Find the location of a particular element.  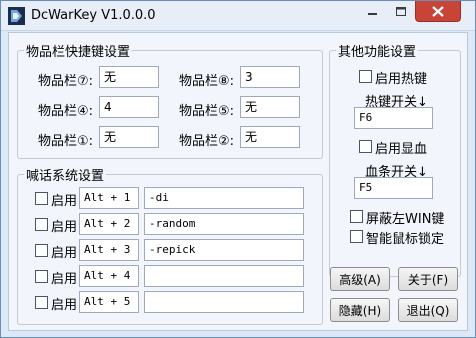

advanced-button: 高级(A) is located at coordinates (360, 279).